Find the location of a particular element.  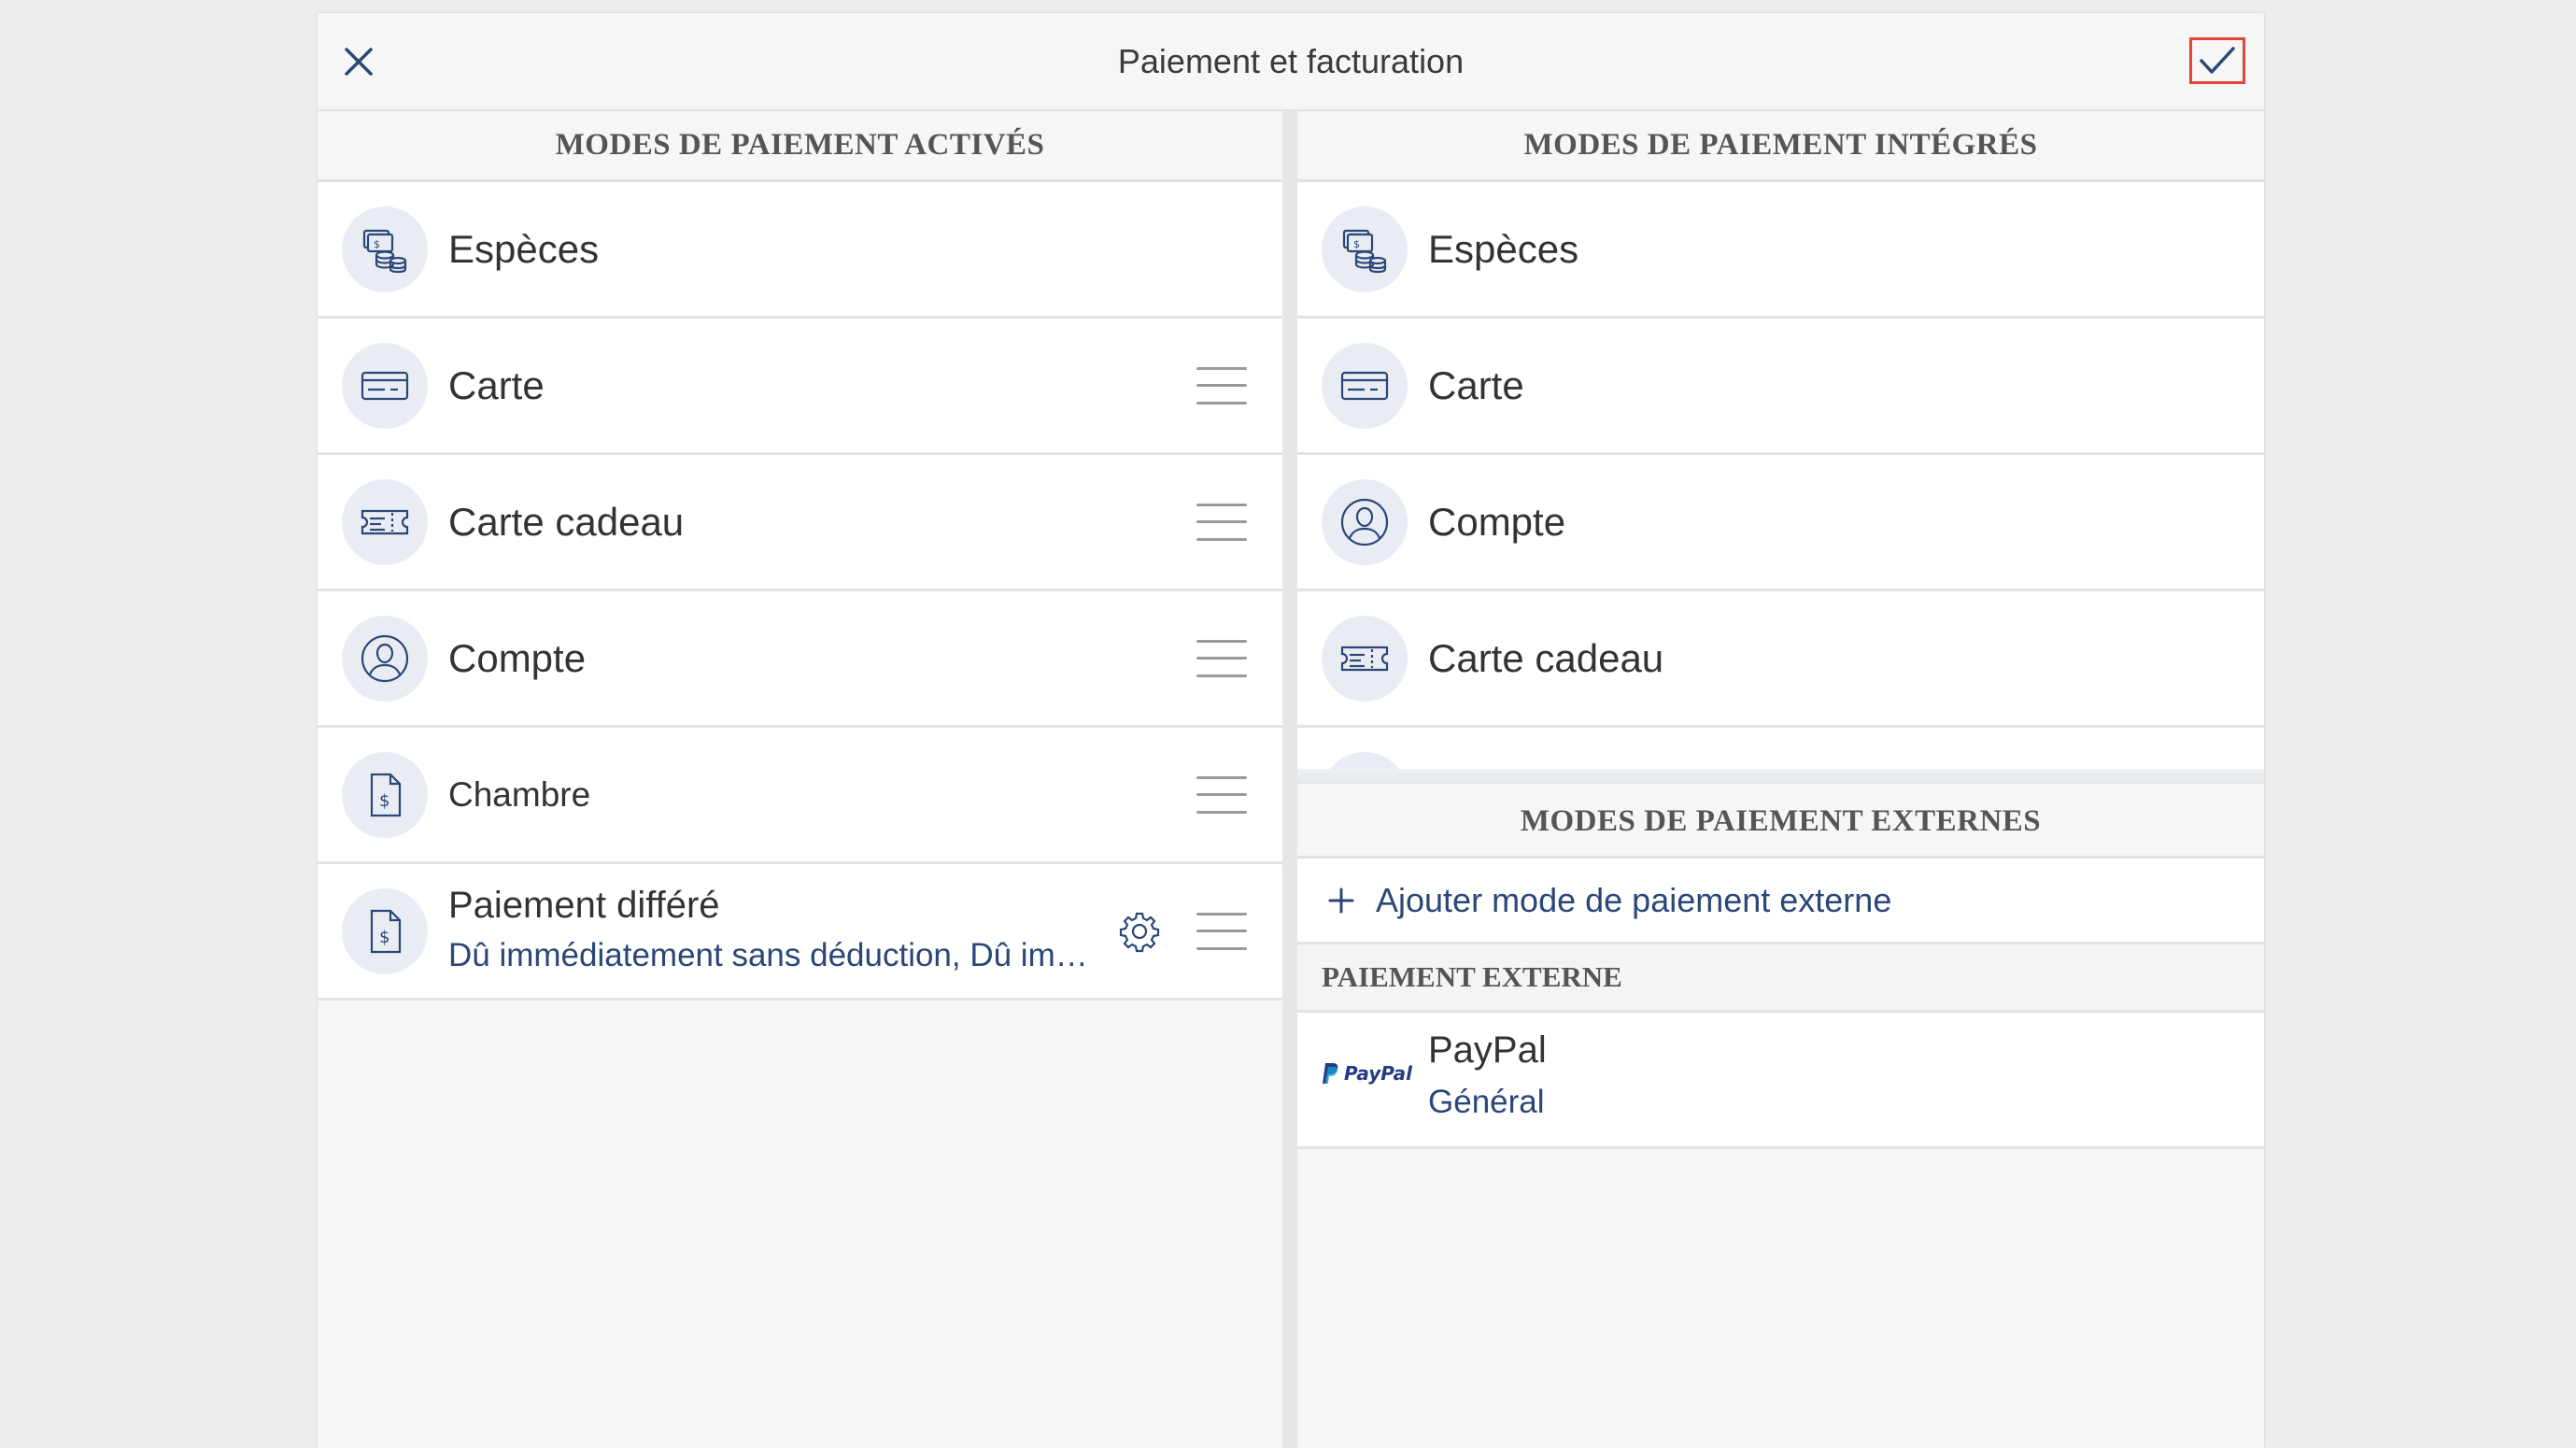

paypal-logo-text: PayPal is located at coordinates (1378, 1073).